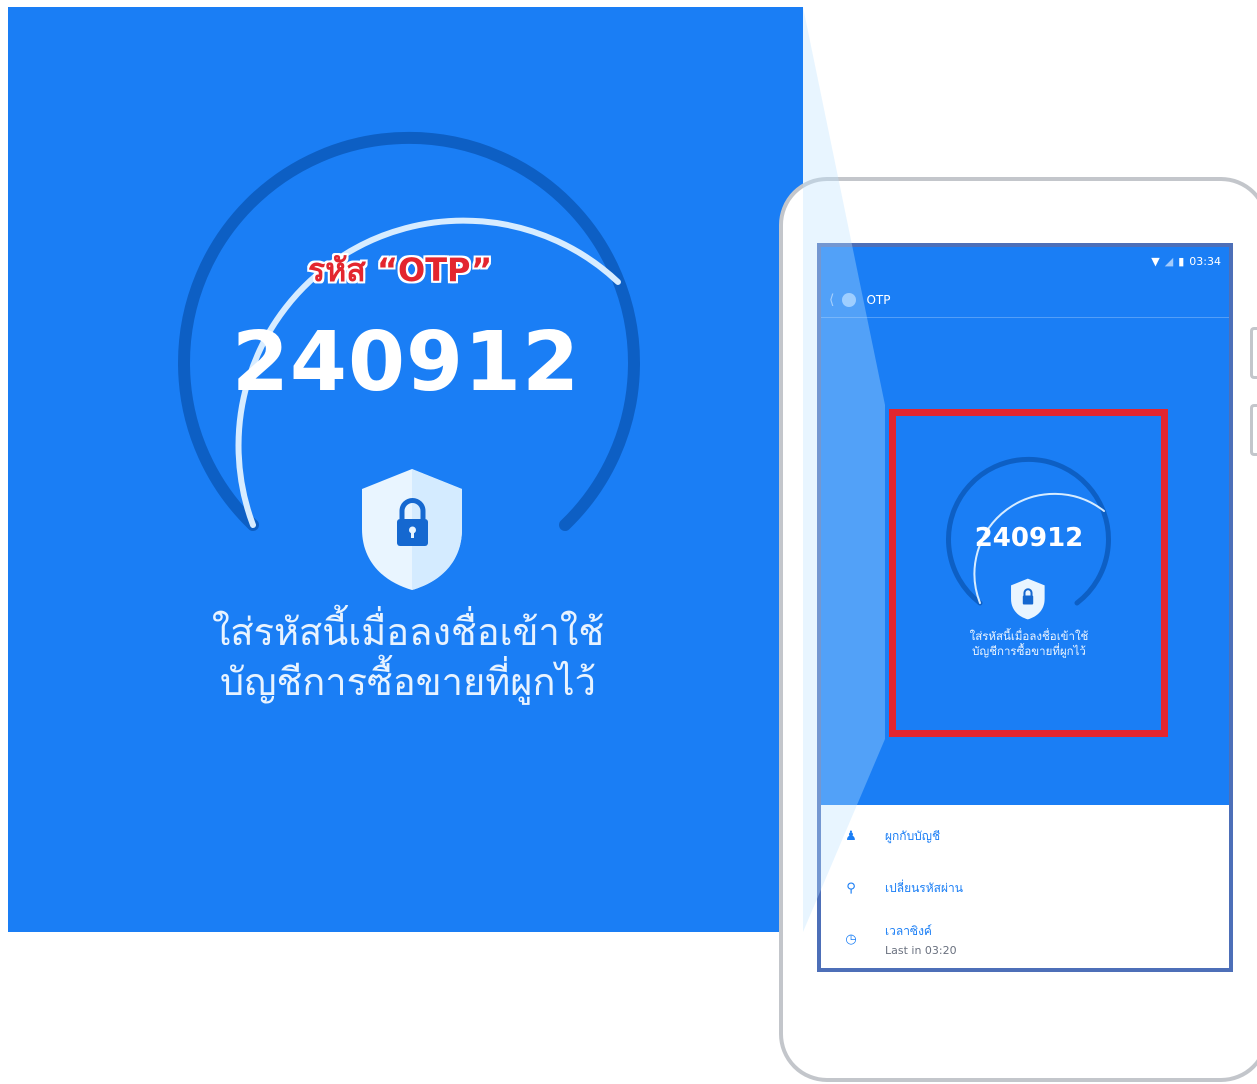 This screenshot has height=1084, width=1257. I want to click on last-sync-text: Last in 03:20, so click(921, 950).